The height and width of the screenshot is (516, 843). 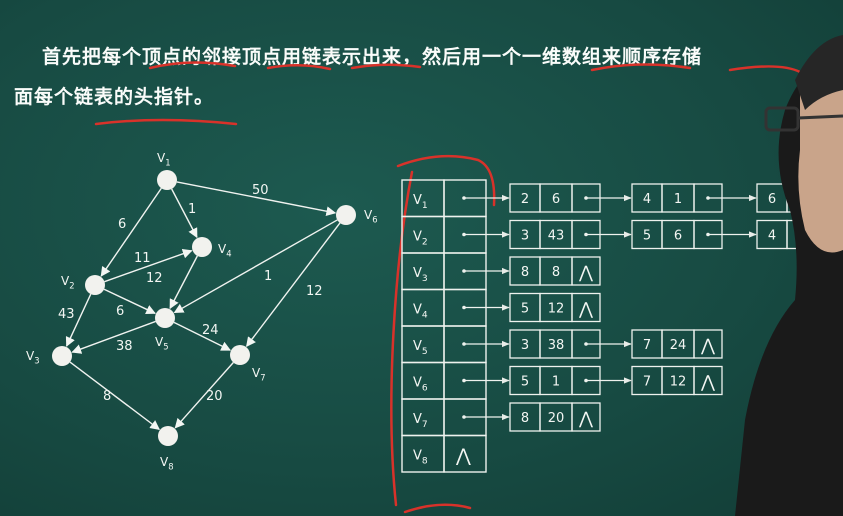 I want to click on edge-weight: 43, so click(x=66, y=314).